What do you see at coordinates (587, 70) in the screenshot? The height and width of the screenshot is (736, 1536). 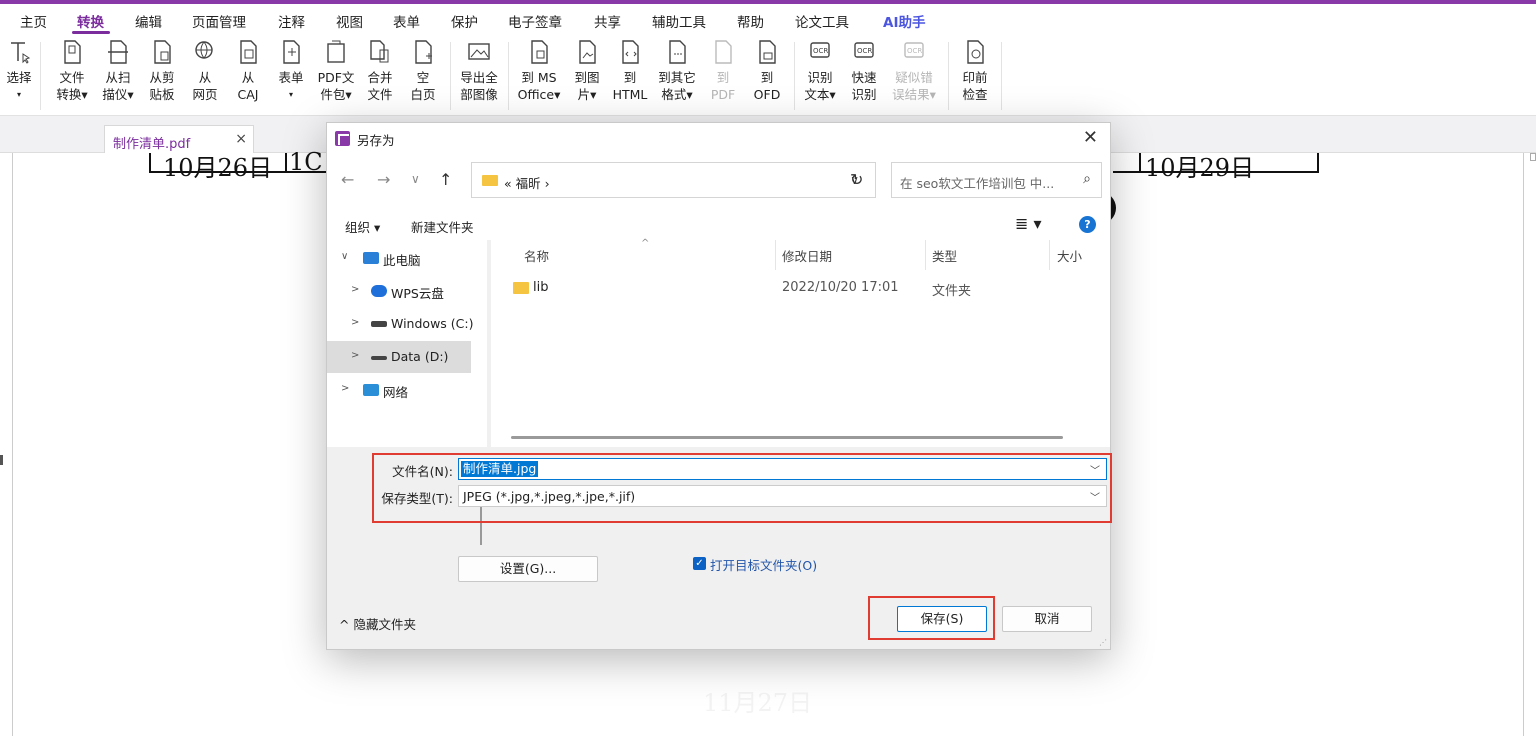 I see `to-image-button: 到图 片▾` at bounding box center [587, 70].